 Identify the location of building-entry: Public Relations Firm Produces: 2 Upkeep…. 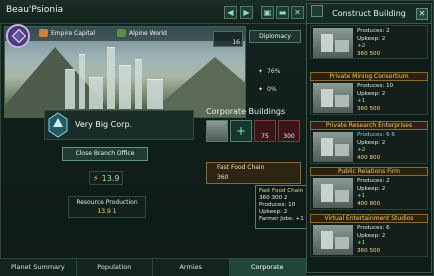
(369, 188).